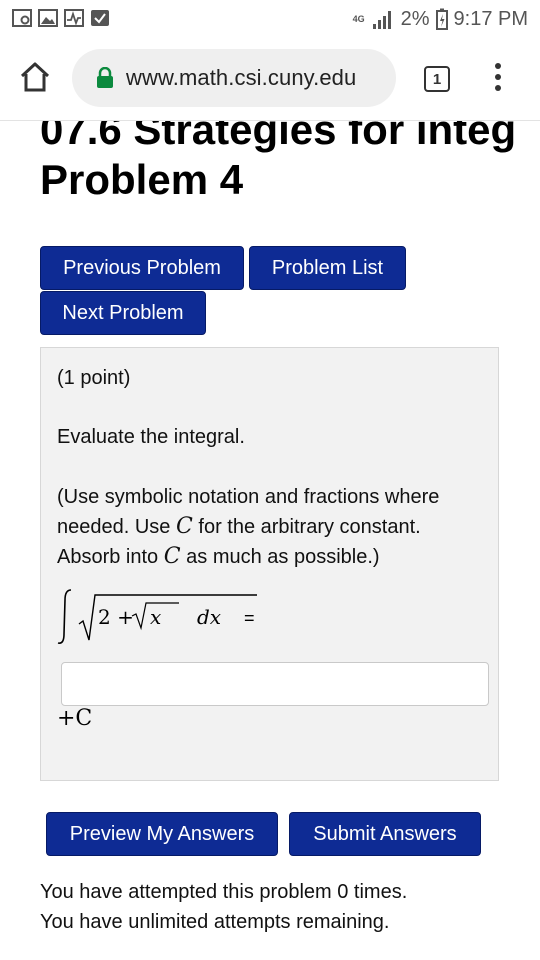 This screenshot has height=960, width=540. What do you see at coordinates (327, 268) in the screenshot?
I see `problem-list-button: Problem List` at bounding box center [327, 268].